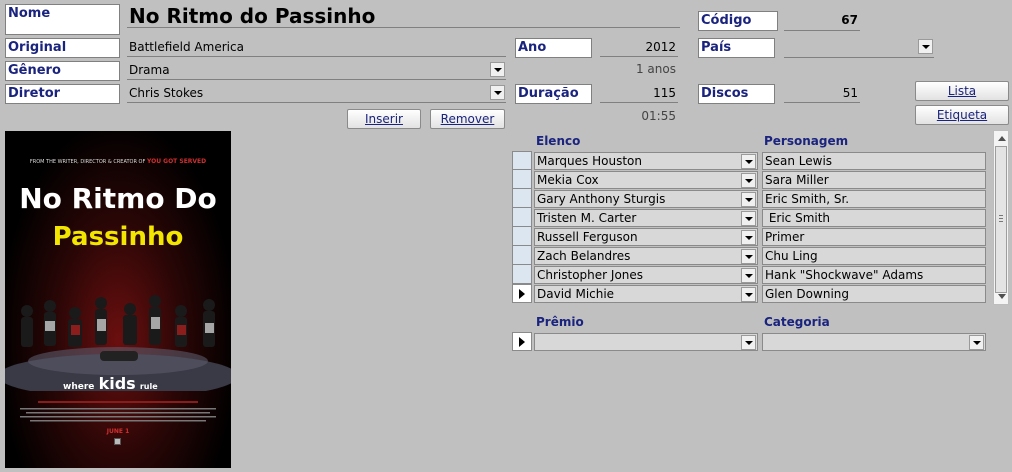  Describe the element at coordinates (646, 180) in the screenshot. I see `cast-actor-dropdown: Mekia Cox` at that location.